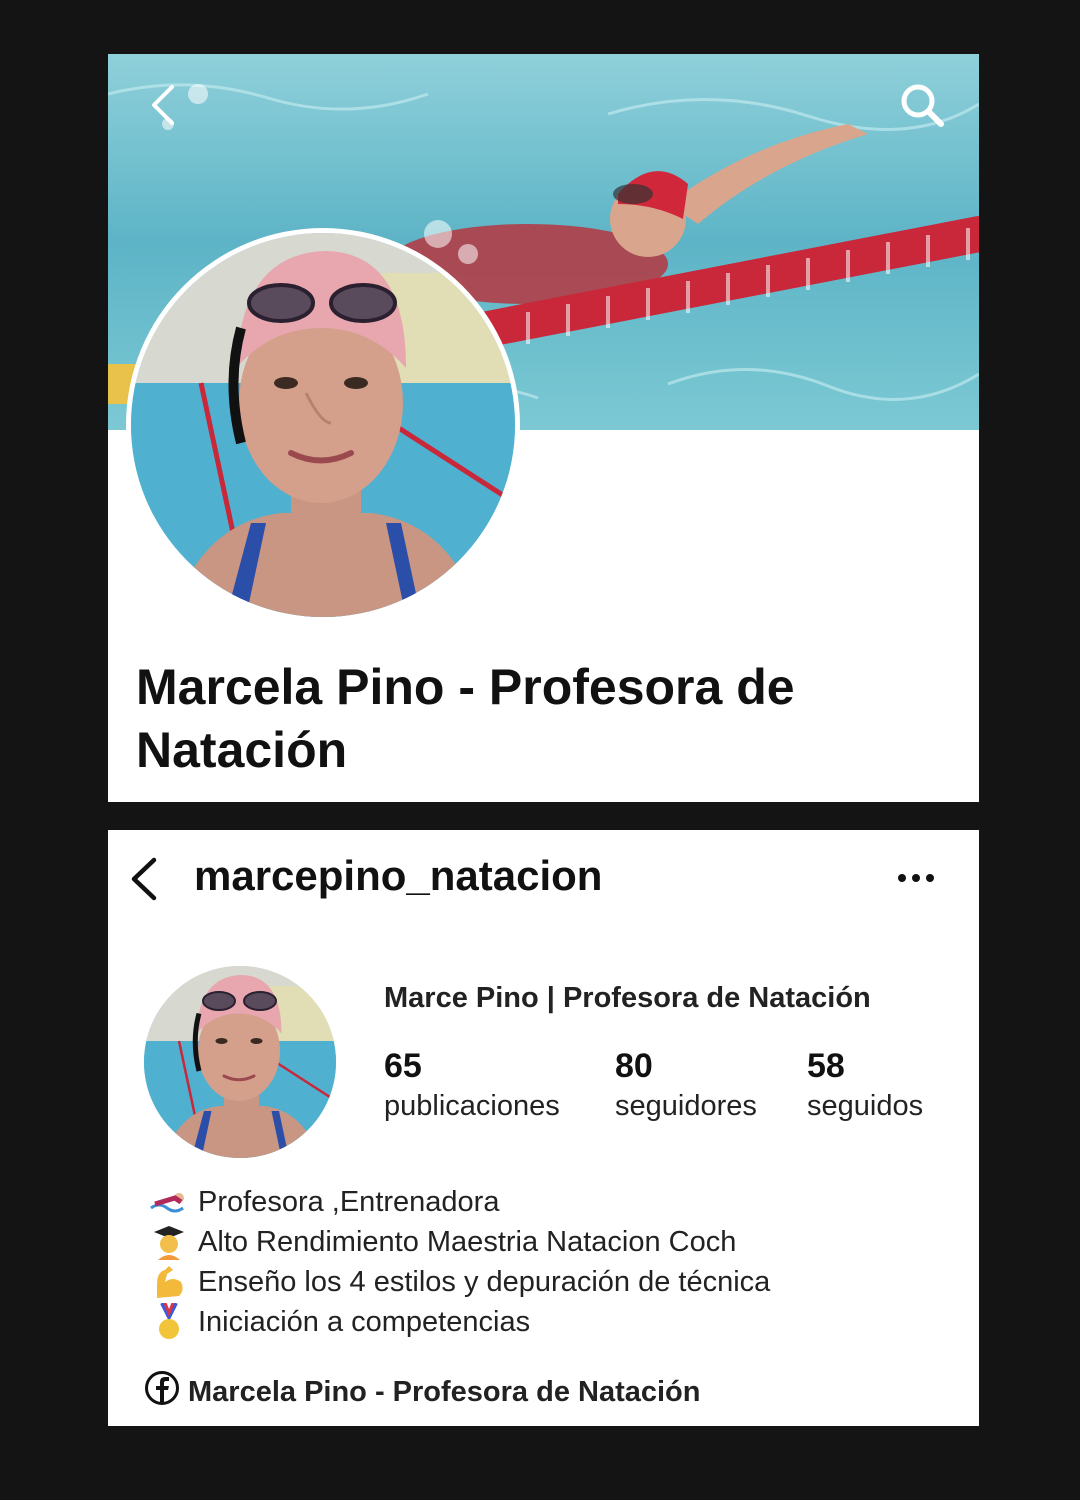  Describe the element at coordinates (686, 1106) in the screenshot. I see `stat-label: seguidores` at that location.